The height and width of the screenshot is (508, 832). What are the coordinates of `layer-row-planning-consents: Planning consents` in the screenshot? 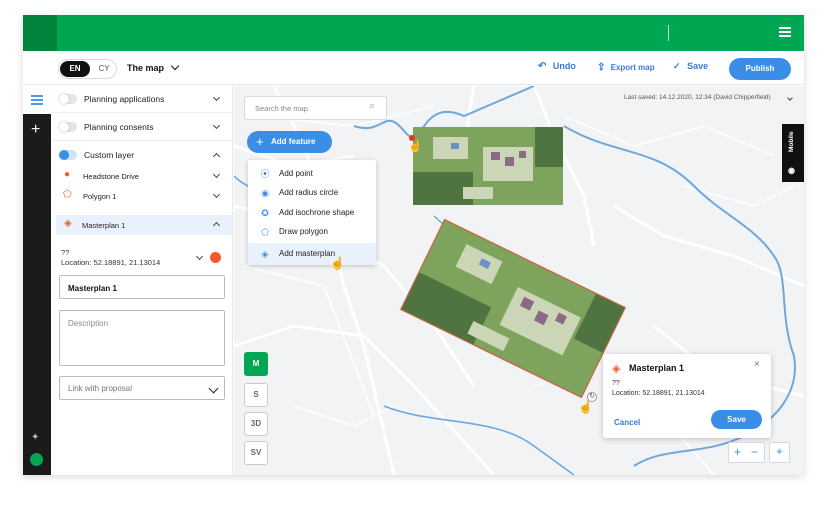 It's located at (142, 127).